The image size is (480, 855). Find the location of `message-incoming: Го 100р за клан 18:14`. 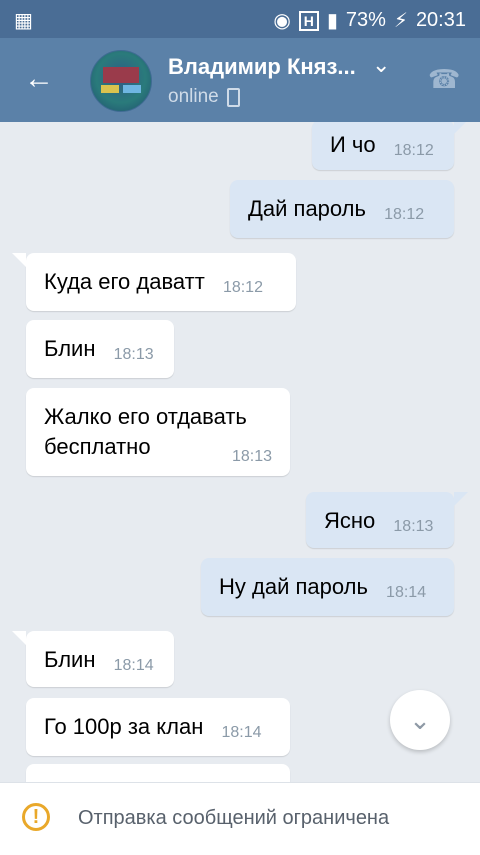

message-incoming: Го 100р за клан 18:14 is located at coordinates (158, 727).